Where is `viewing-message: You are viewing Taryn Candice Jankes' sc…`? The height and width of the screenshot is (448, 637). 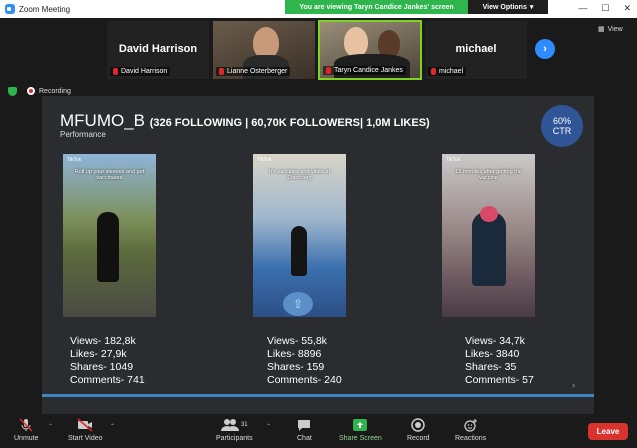 viewing-message: You are viewing Taryn Candice Jankes' sc… is located at coordinates (376, 7).